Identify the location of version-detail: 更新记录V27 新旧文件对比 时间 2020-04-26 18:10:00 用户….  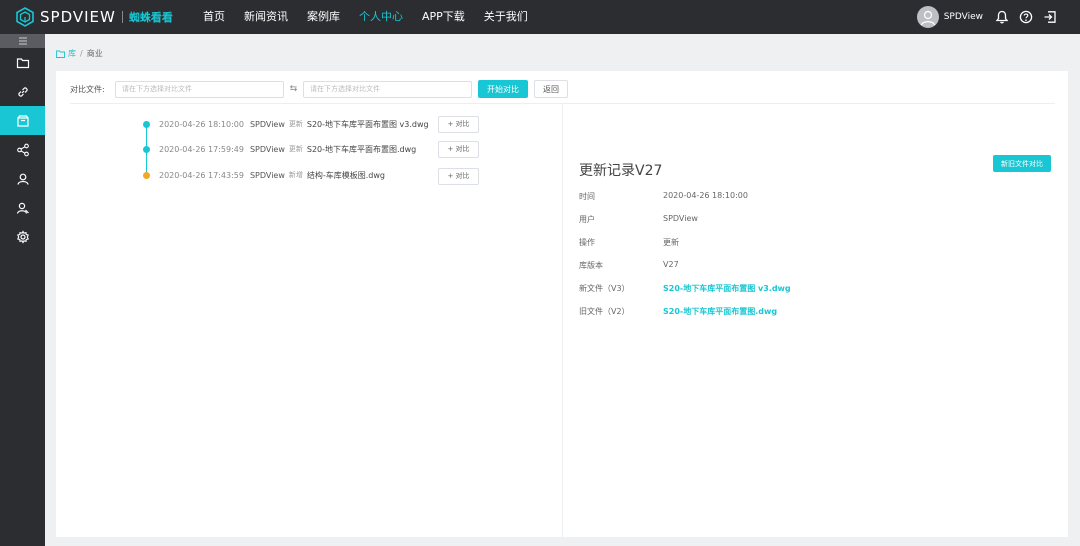
(819, 235).